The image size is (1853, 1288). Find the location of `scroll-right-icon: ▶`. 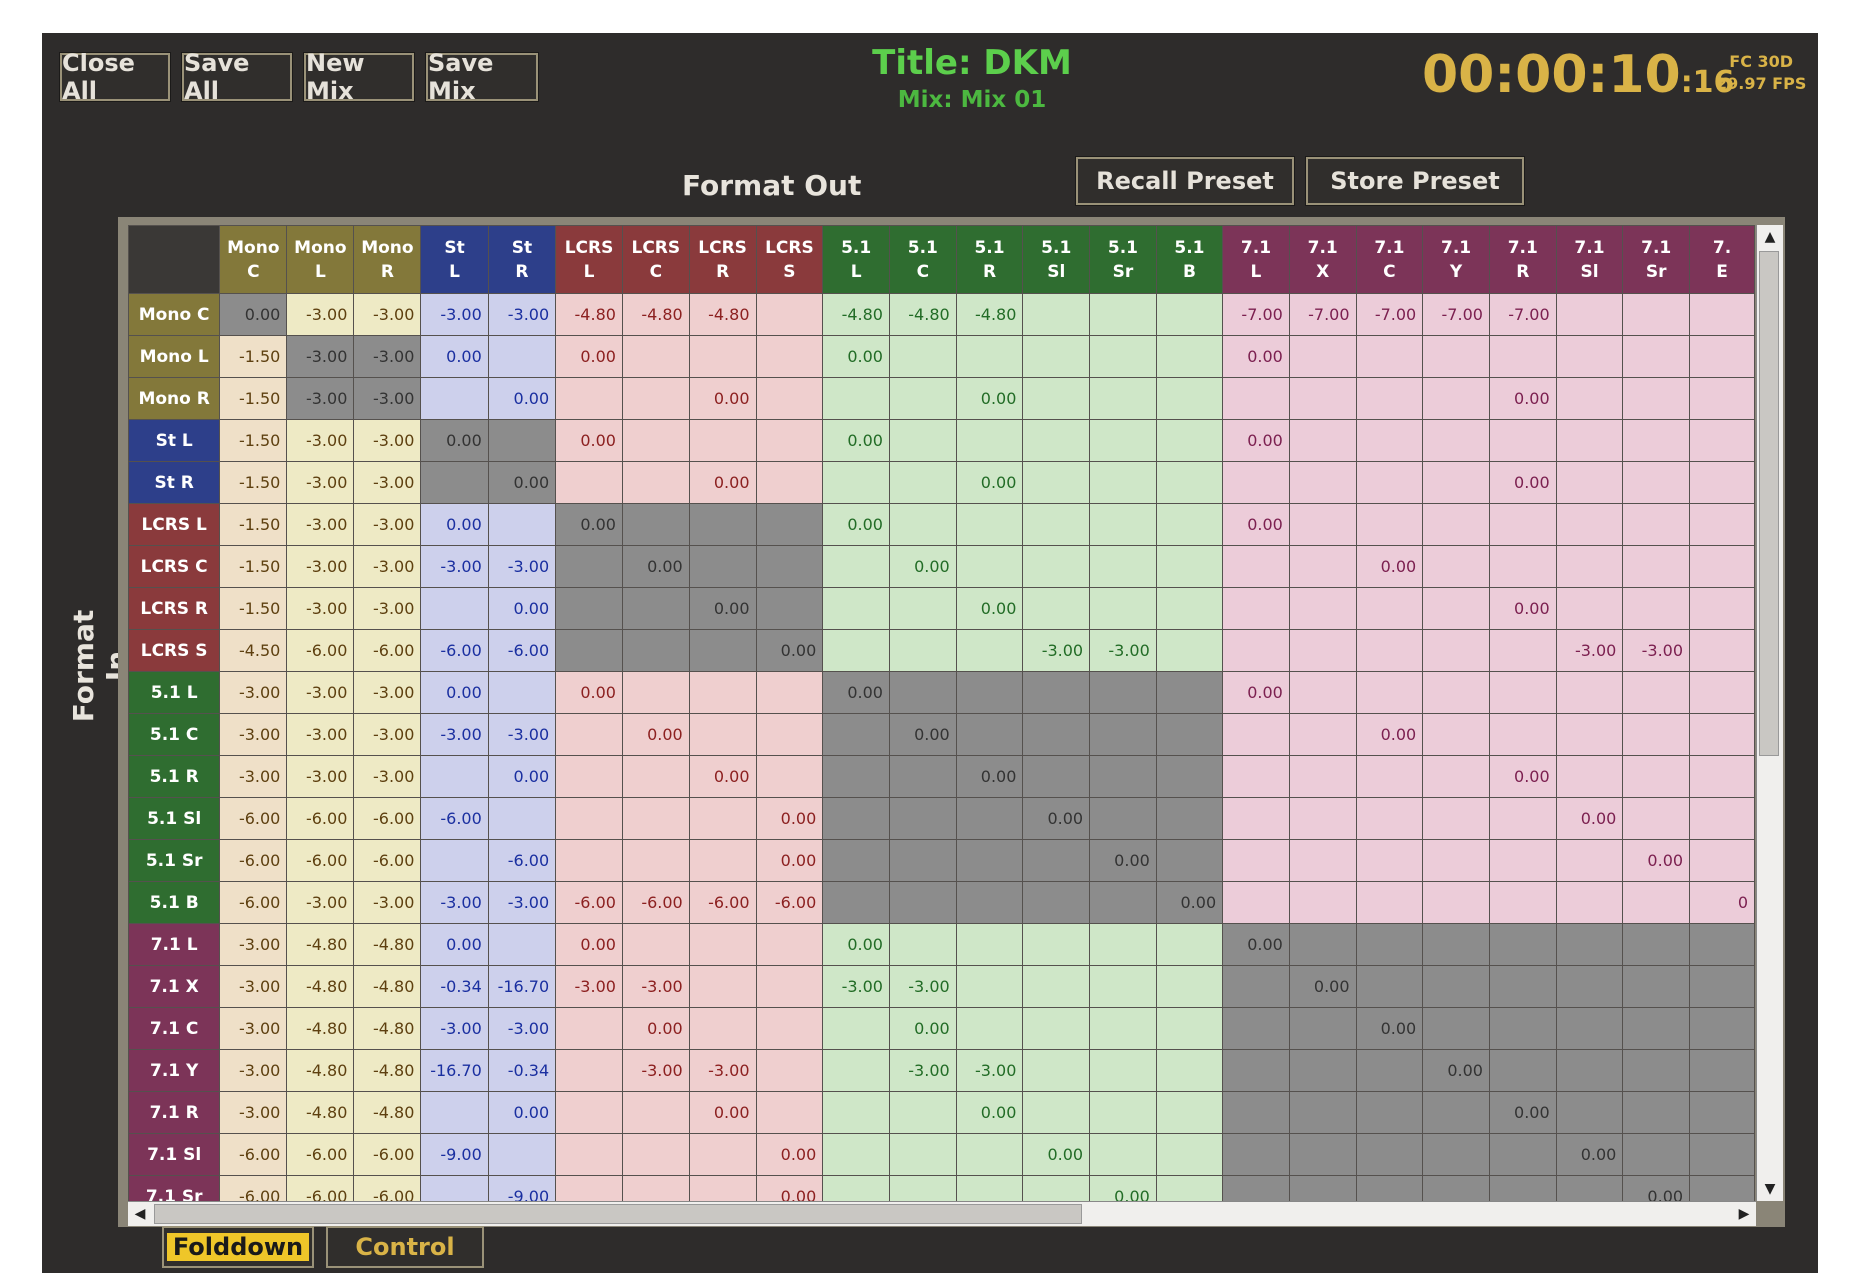

scroll-right-icon: ▶ is located at coordinates (1744, 1214).